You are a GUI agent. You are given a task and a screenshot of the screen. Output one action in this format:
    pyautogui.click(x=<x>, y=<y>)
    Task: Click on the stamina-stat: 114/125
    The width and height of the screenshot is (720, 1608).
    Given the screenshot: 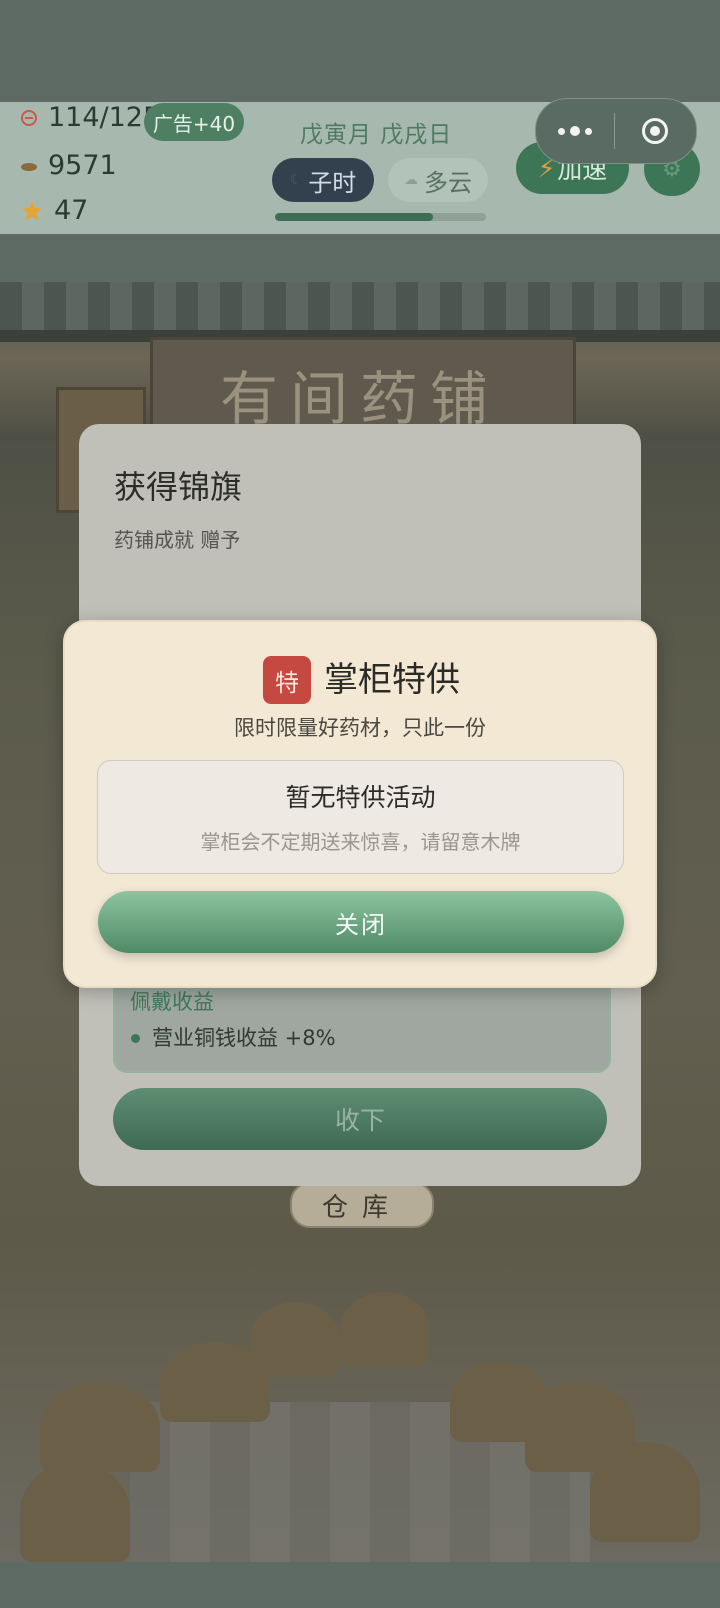 What is the action you would take?
    pyautogui.click(x=90, y=117)
    